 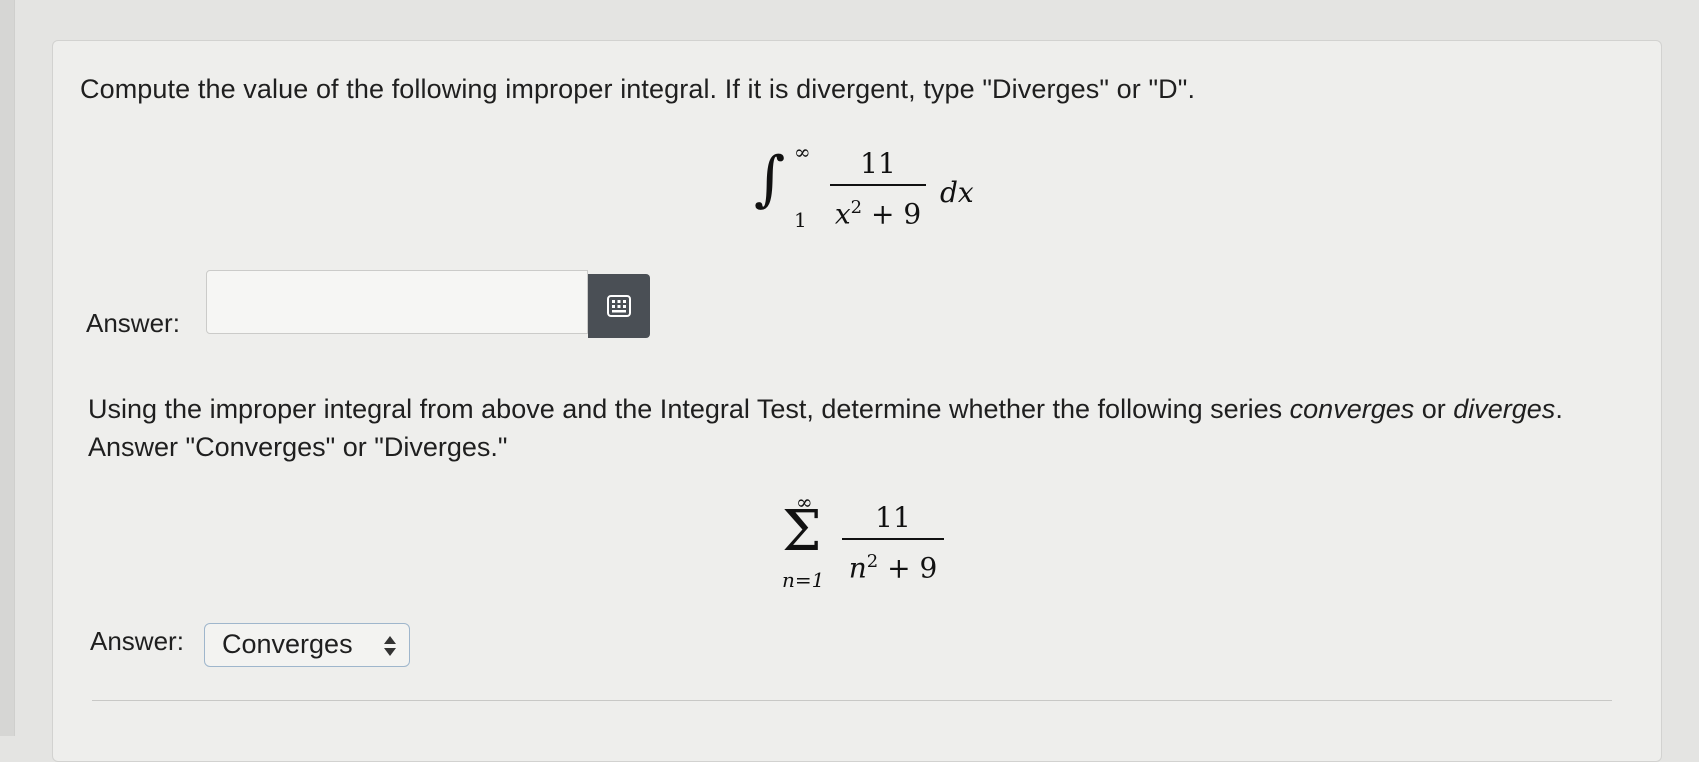 What do you see at coordinates (770, 179) in the screenshot?
I see `integral-sign: ∫` at bounding box center [770, 179].